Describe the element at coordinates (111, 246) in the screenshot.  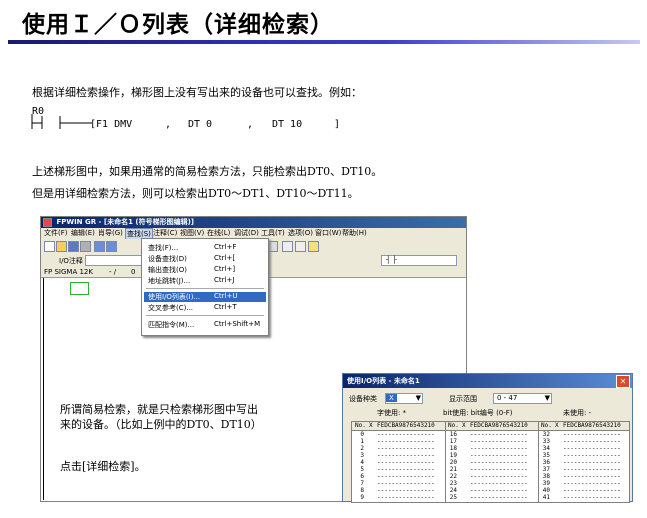
I see `compile-icon` at that location.